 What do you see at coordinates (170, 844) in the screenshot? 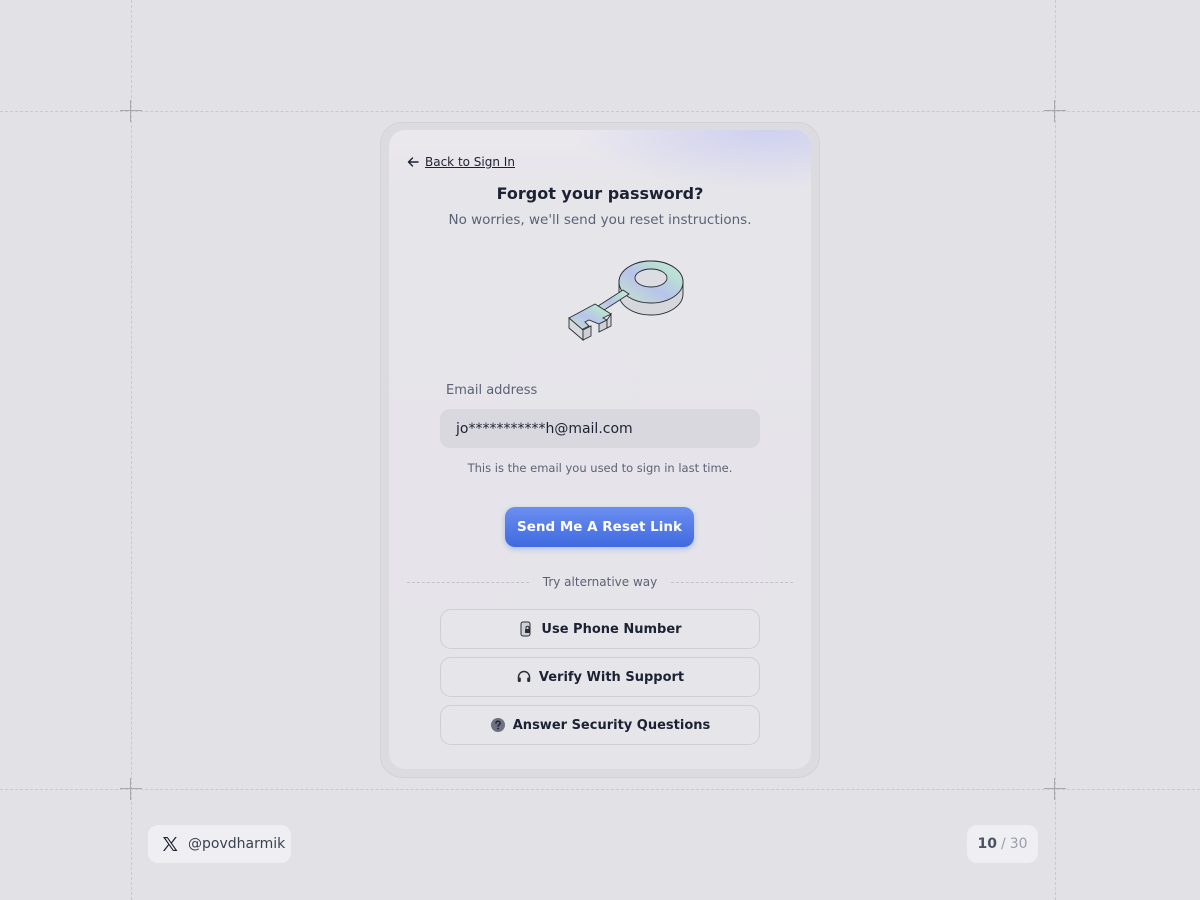
I see `x-logo-icon` at bounding box center [170, 844].